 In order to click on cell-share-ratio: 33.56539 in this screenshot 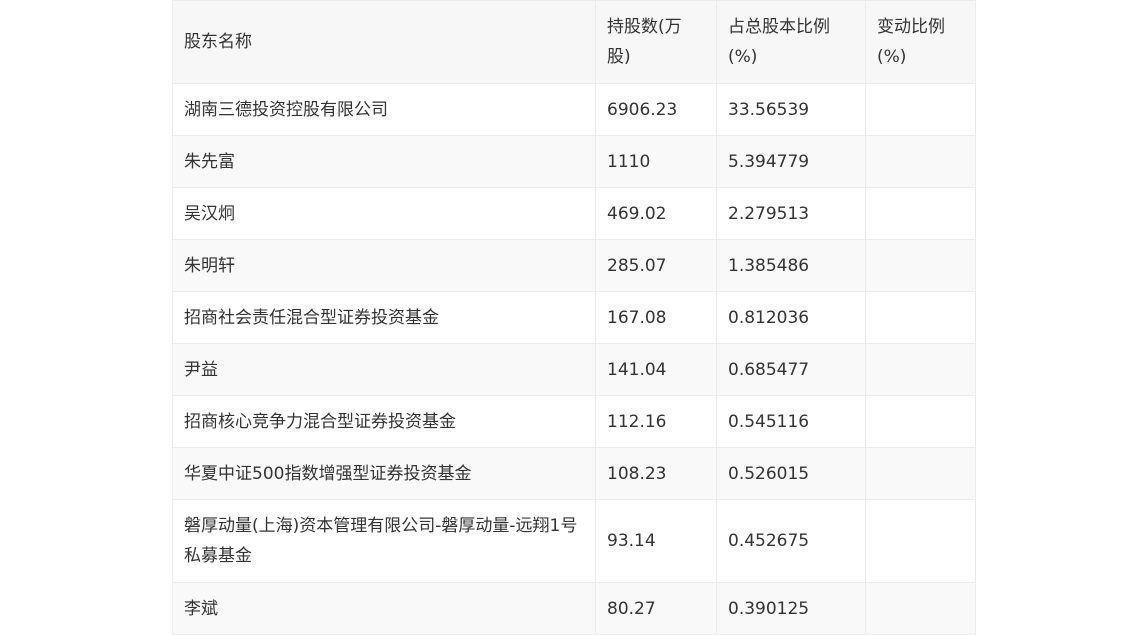, I will do `click(791, 109)`.